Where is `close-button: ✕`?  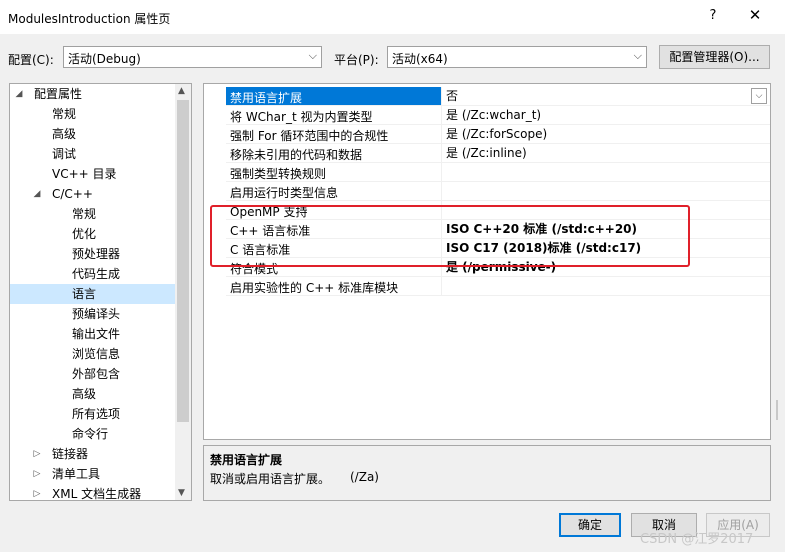 close-button: ✕ is located at coordinates (755, 17).